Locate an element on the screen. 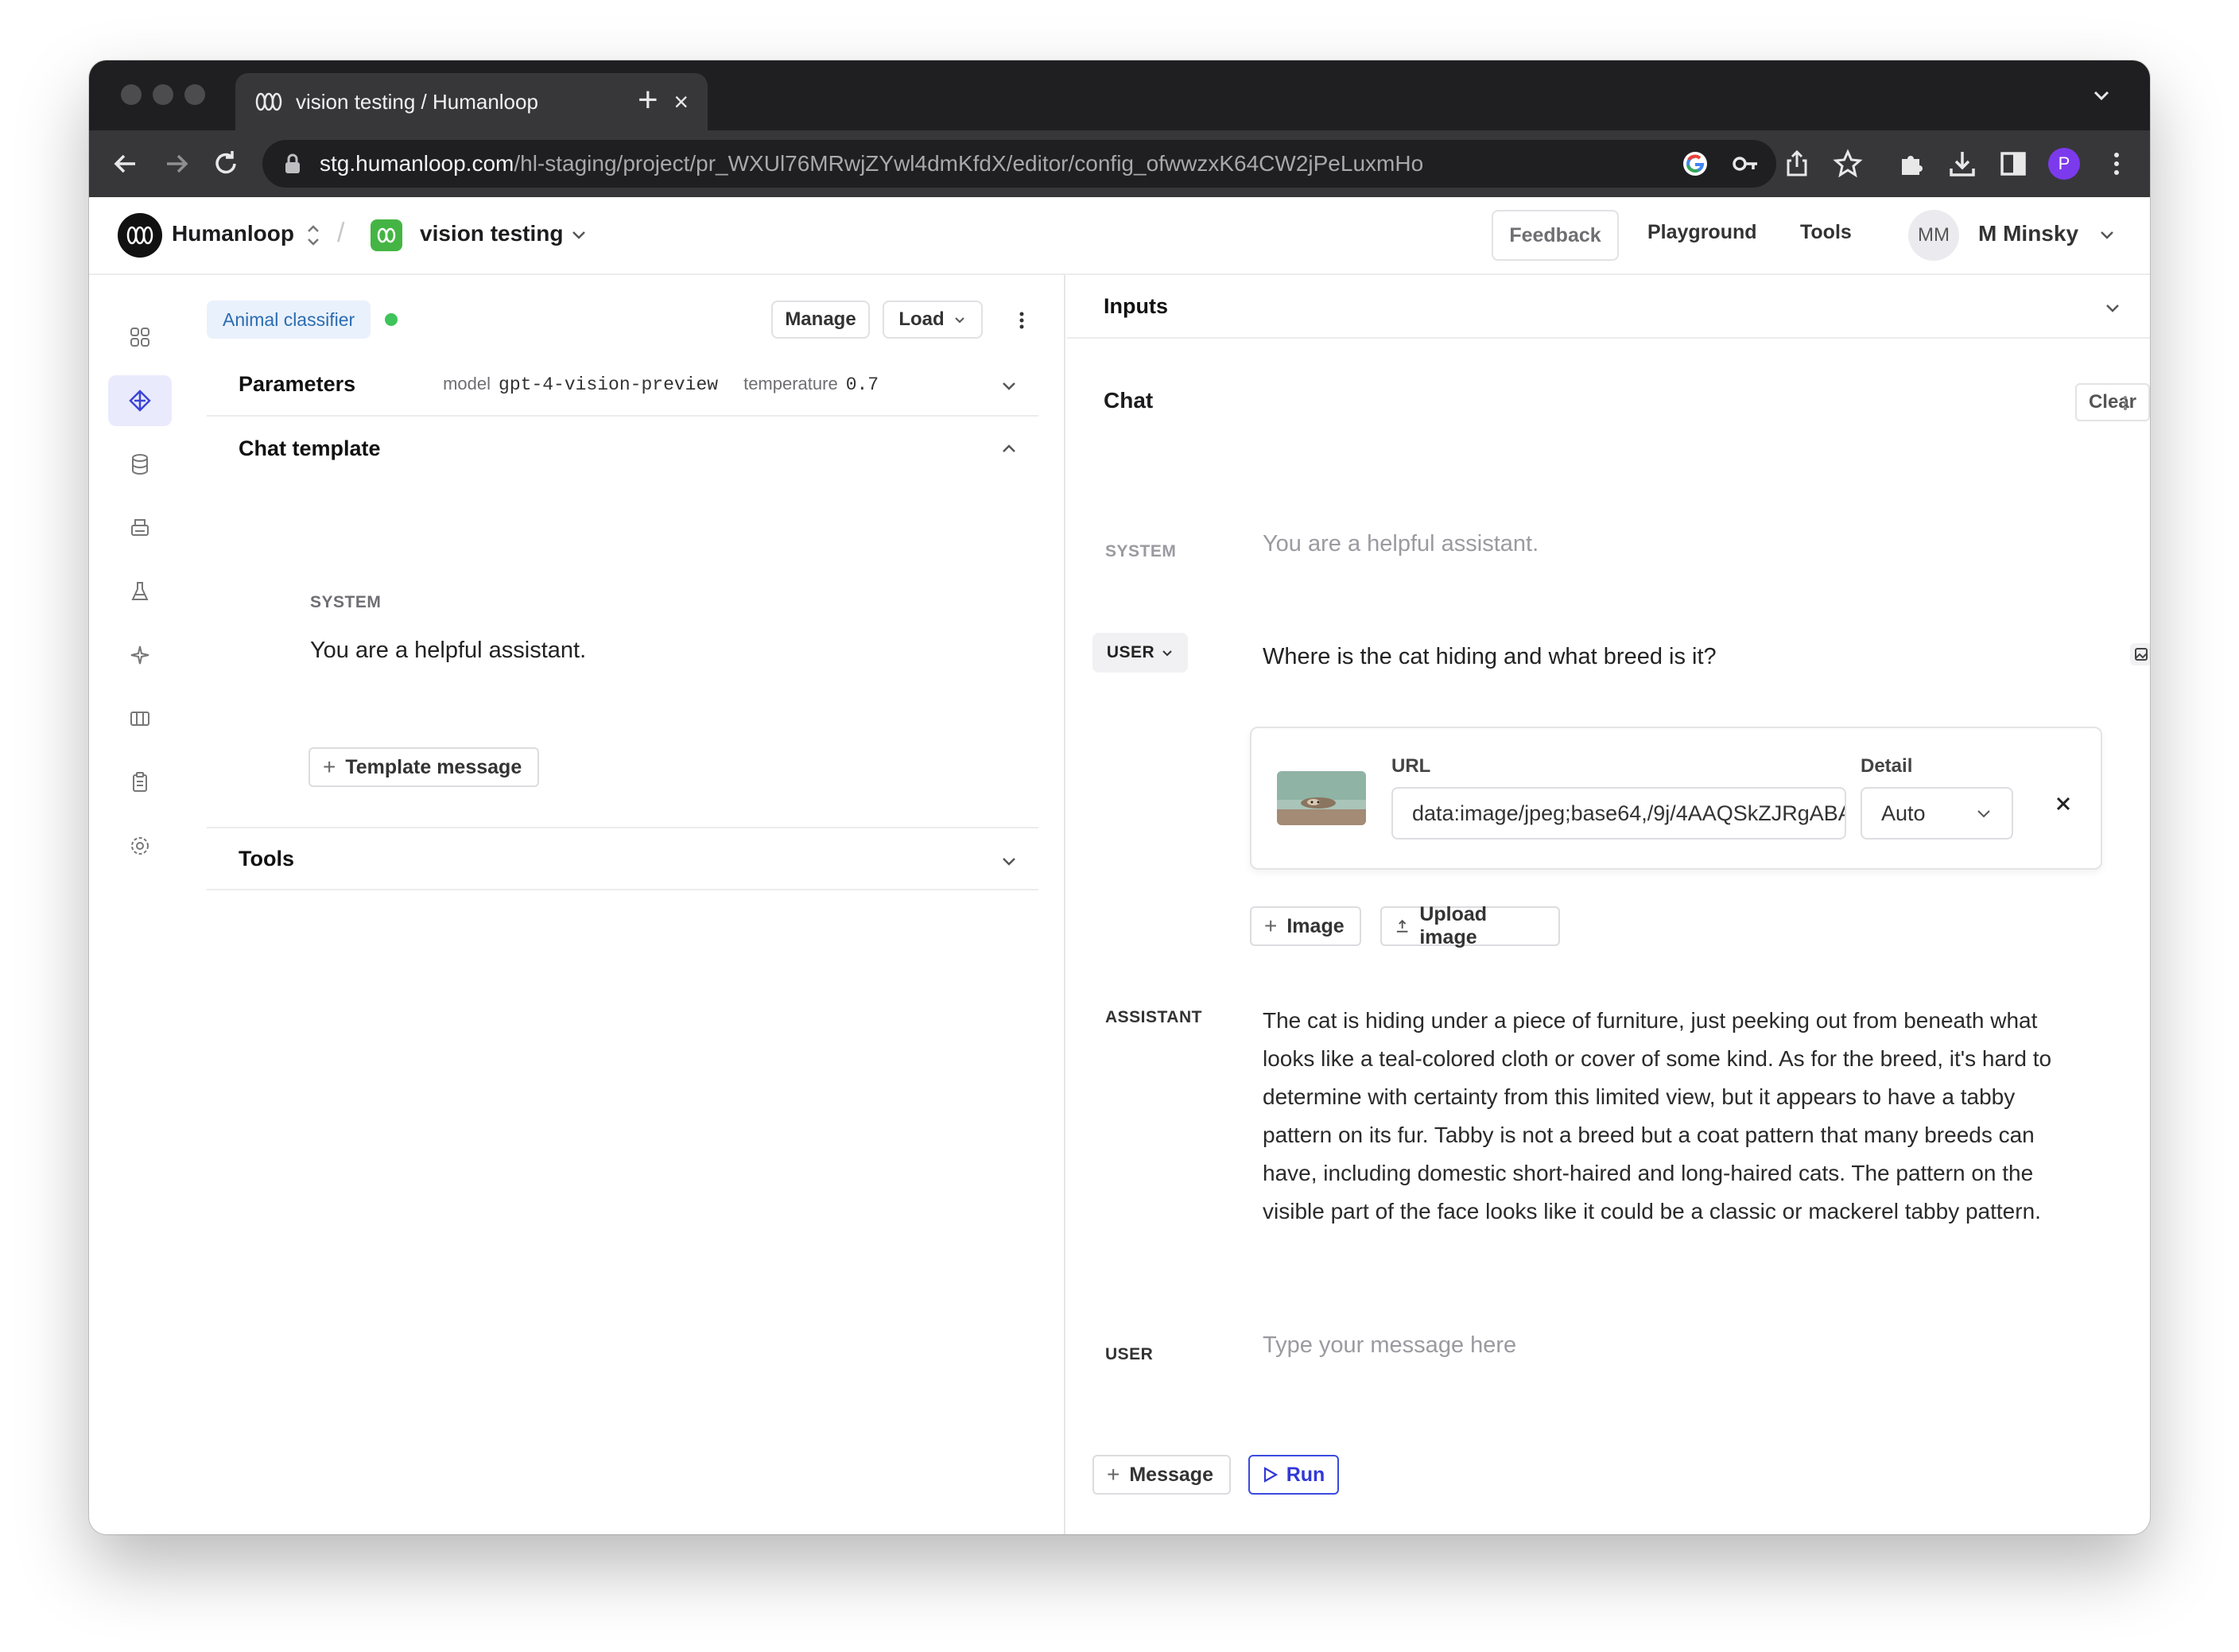  tools-title: Tools is located at coordinates (266, 858).